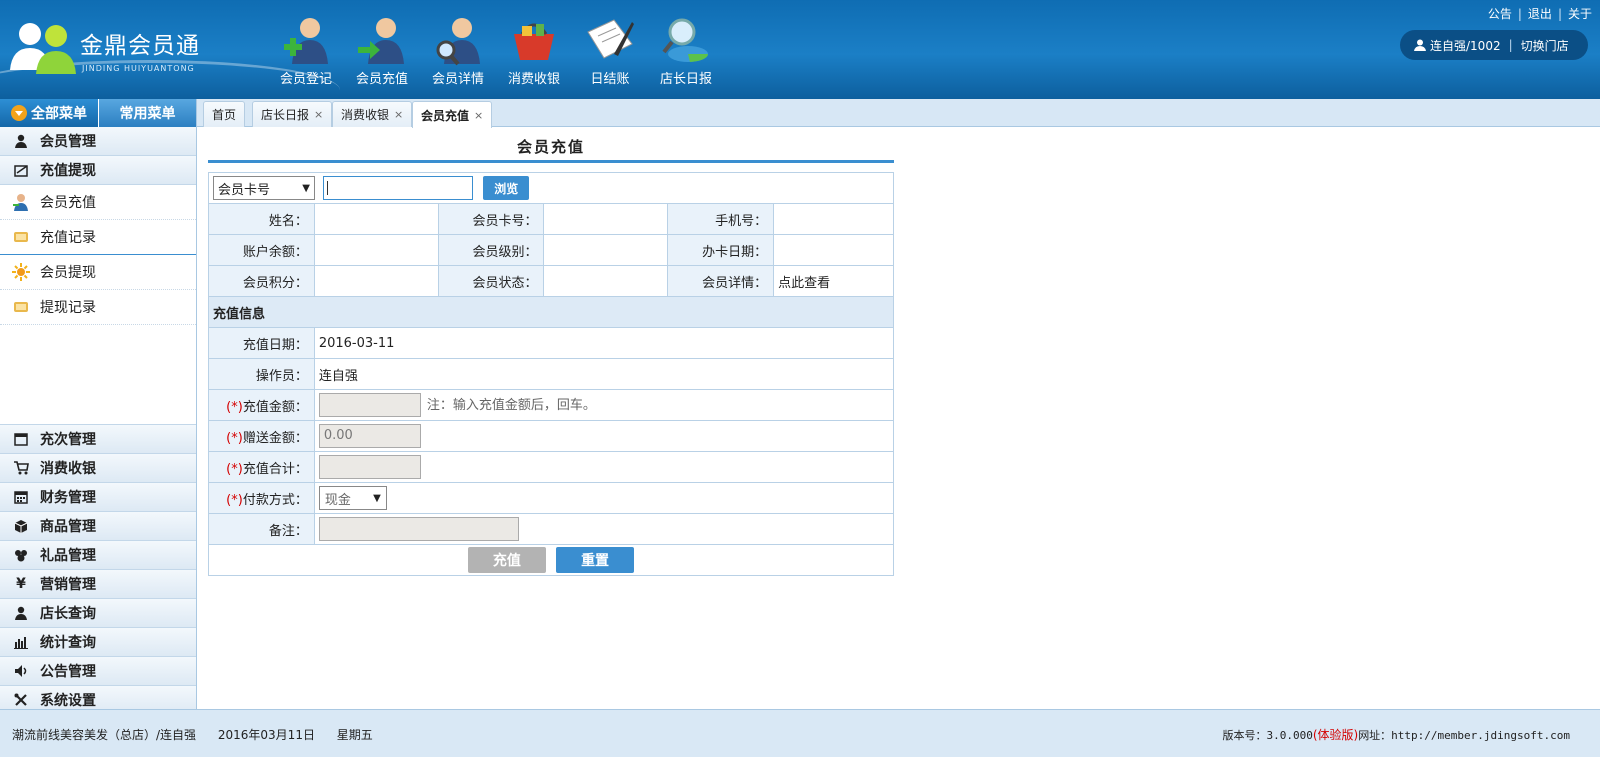 The image size is (1600, 757). I want to click on amount-note: 注：输入充值金额后，回车。, so click(511, 405).